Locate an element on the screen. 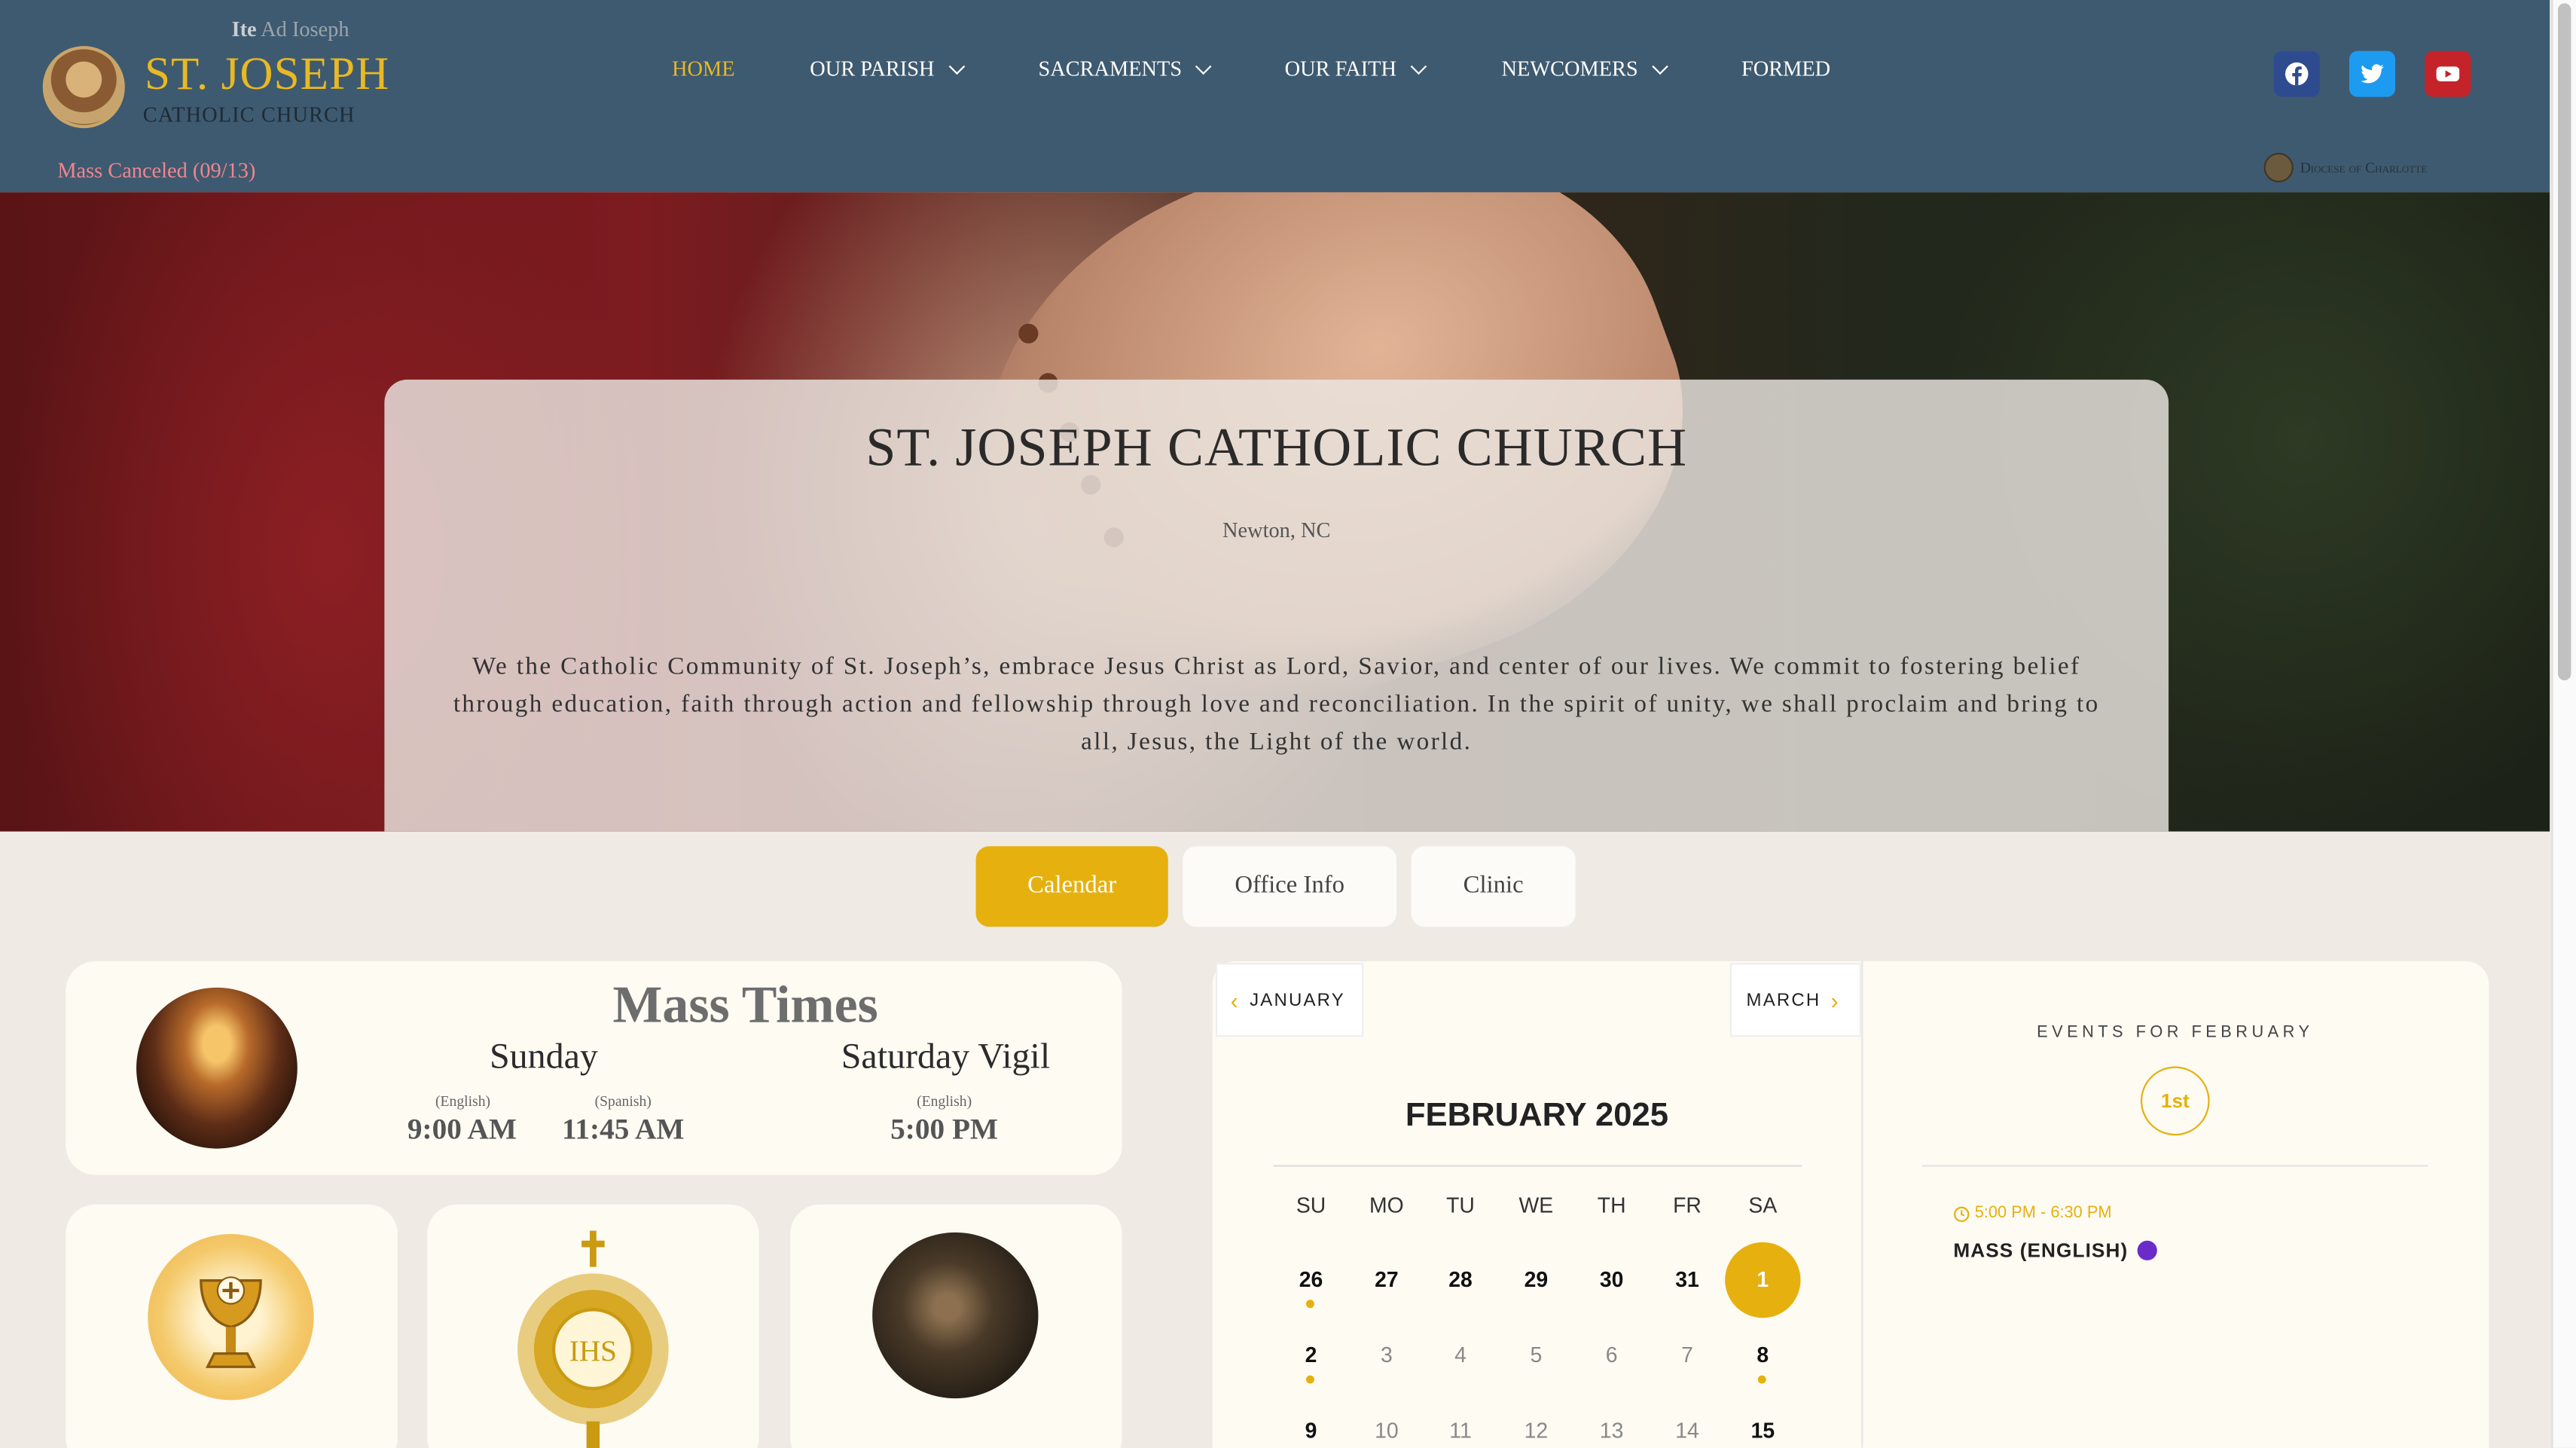 Image resolution: width=2576 pixels, height=1448 pixels. scrollbar-thumb is located at coordinates (2565, 341).